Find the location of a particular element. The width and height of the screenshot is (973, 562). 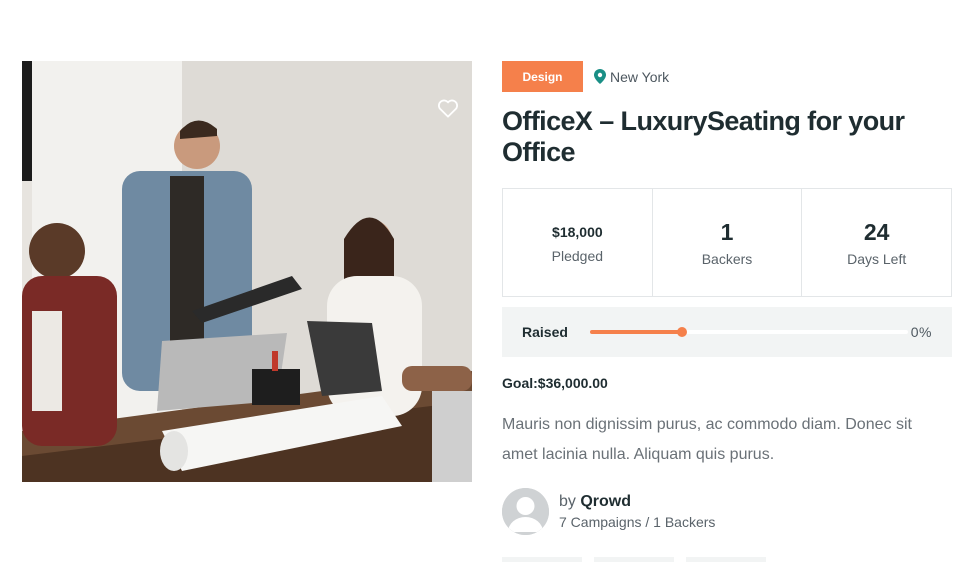

progress-track is located at coordinates (748, 332).